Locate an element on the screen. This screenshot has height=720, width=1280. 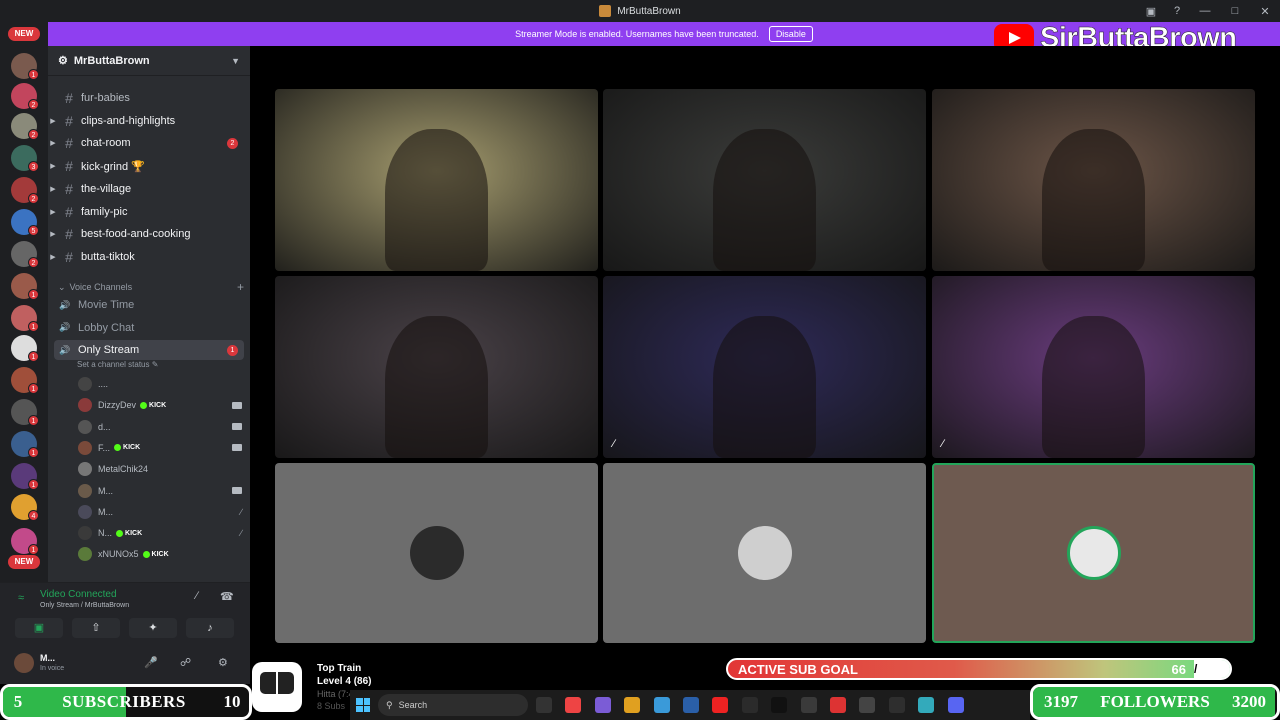
channel-item: ▶ # the-village is located at coordinates (149, 189).